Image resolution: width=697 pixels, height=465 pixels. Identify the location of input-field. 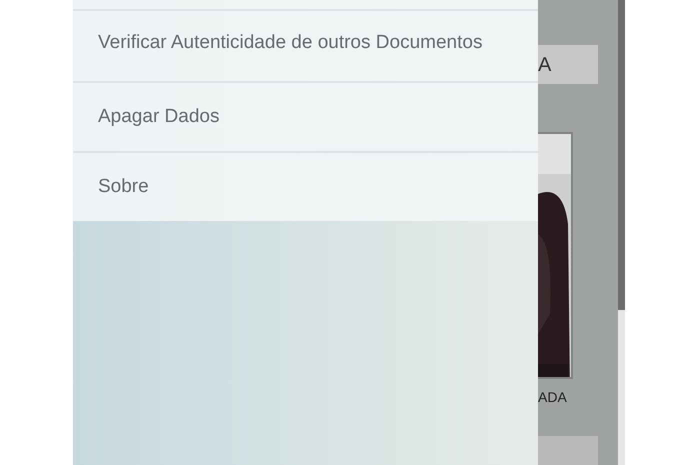
(568, 450).